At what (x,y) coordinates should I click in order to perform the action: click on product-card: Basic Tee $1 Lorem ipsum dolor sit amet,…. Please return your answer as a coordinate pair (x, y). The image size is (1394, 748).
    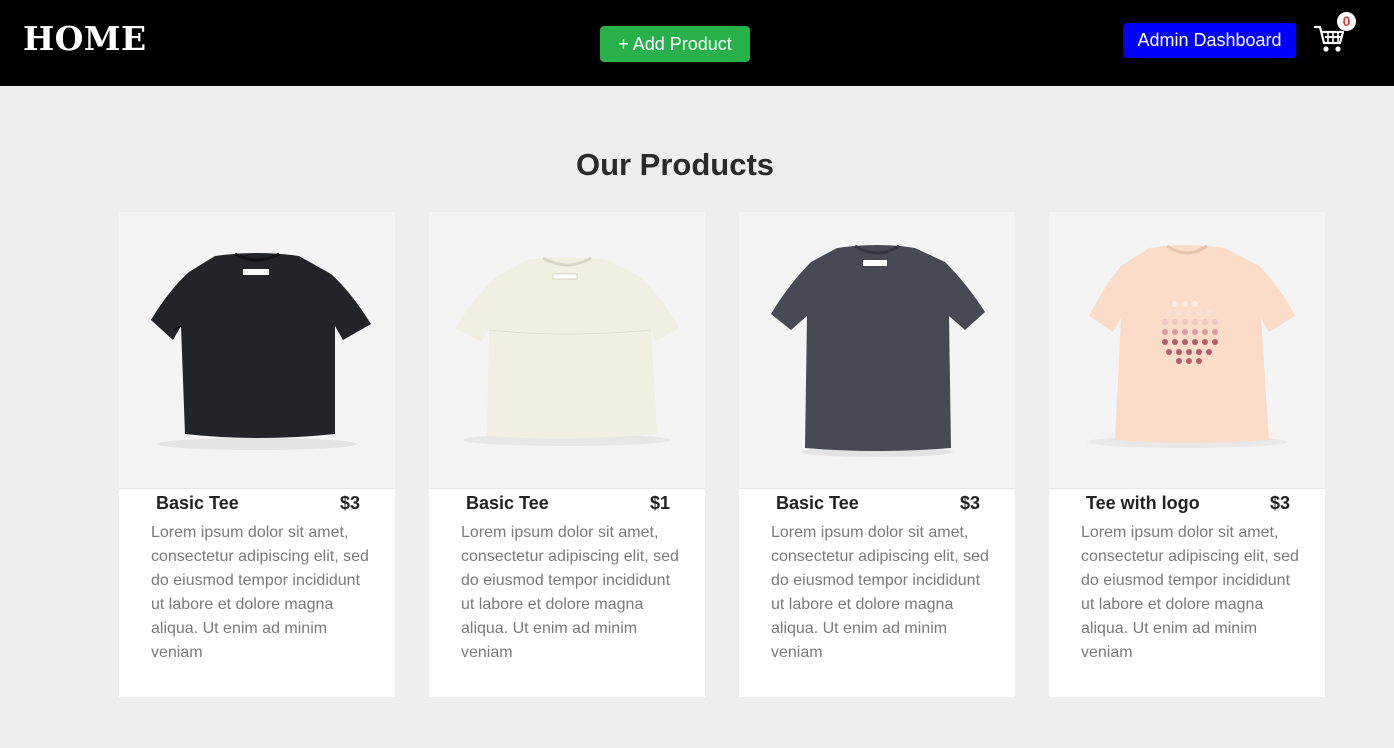
    Looking at the image, I should click on (567, 454).